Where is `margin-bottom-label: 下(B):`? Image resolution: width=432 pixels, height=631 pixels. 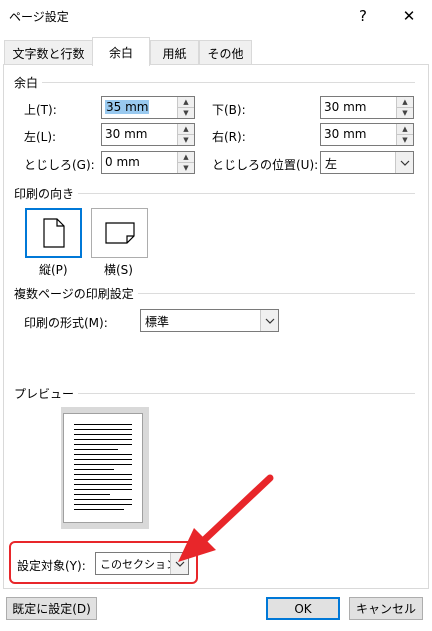
margin-bottom-label: 下(B): is located at coordinates (229, 110).